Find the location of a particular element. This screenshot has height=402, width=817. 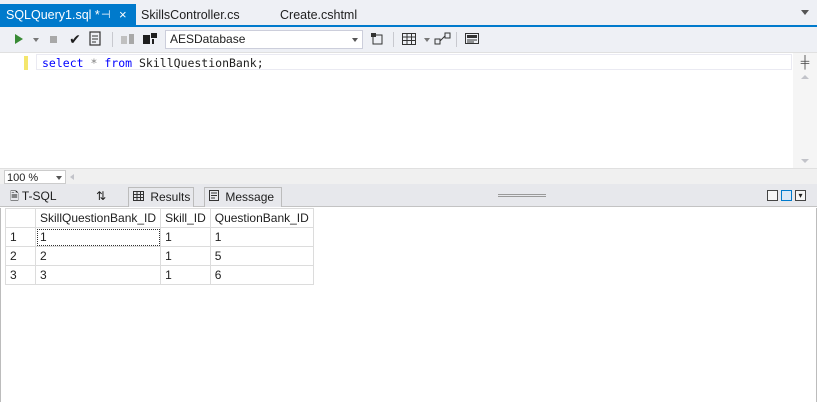

editor-vertical-scrollbar: ╪ is located at coordinates (805, 111).